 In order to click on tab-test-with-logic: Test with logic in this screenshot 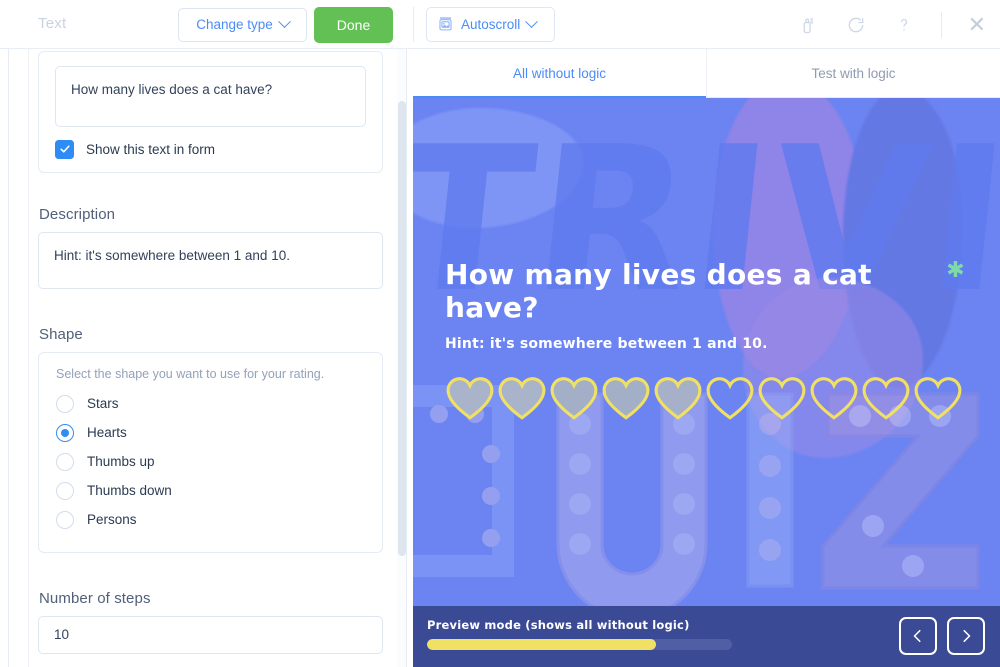, I will do `click(853, 73)`.